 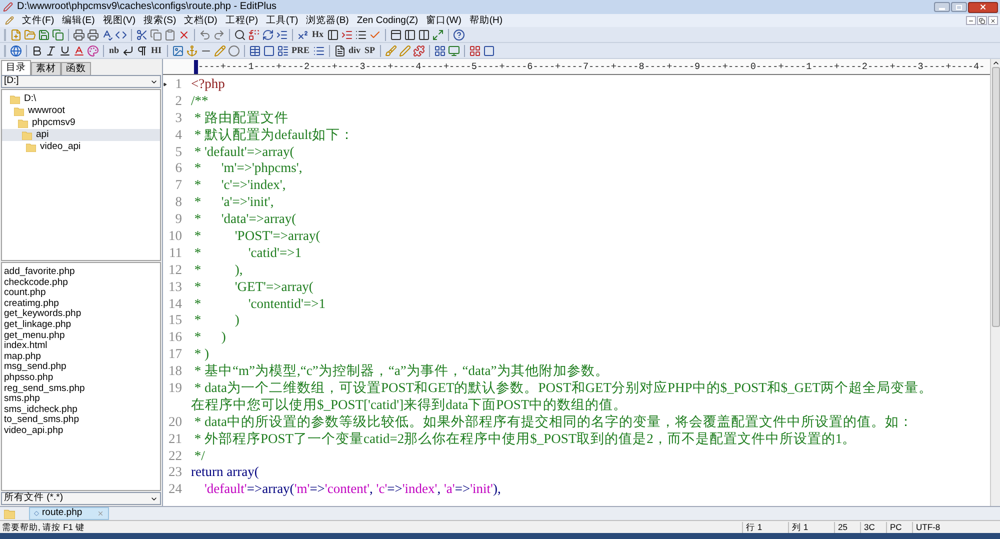 What do you see at coordinates (81, 81) in the screenshot?
I see `drive-dropdown: [D:]` at bounding box center [81, 81].